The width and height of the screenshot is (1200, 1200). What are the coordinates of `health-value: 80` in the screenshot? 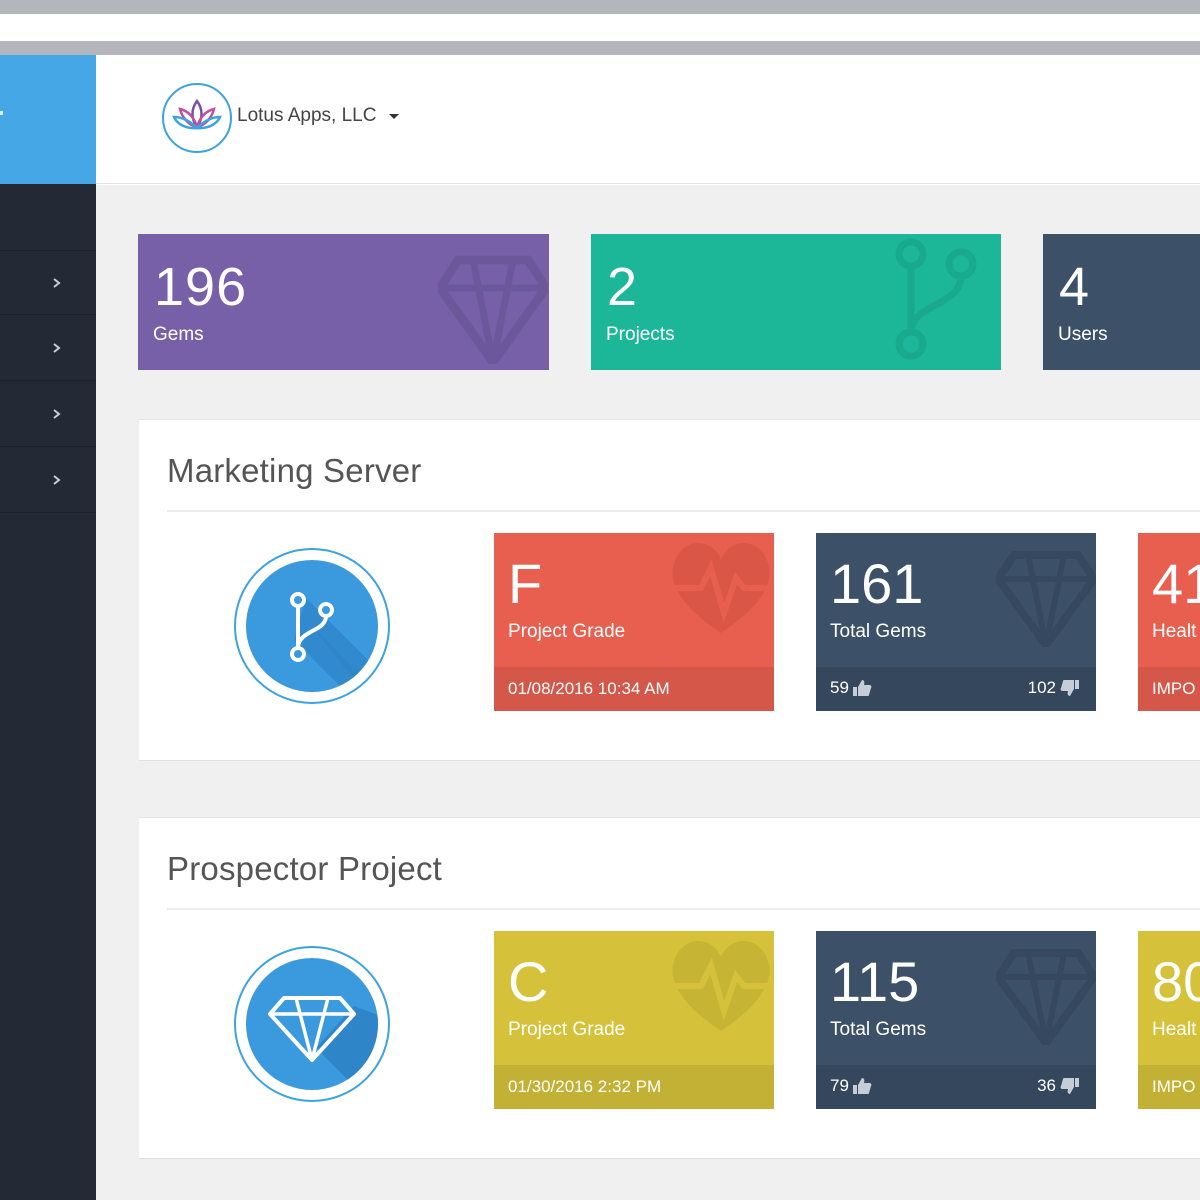 It's located at (1176, 981).